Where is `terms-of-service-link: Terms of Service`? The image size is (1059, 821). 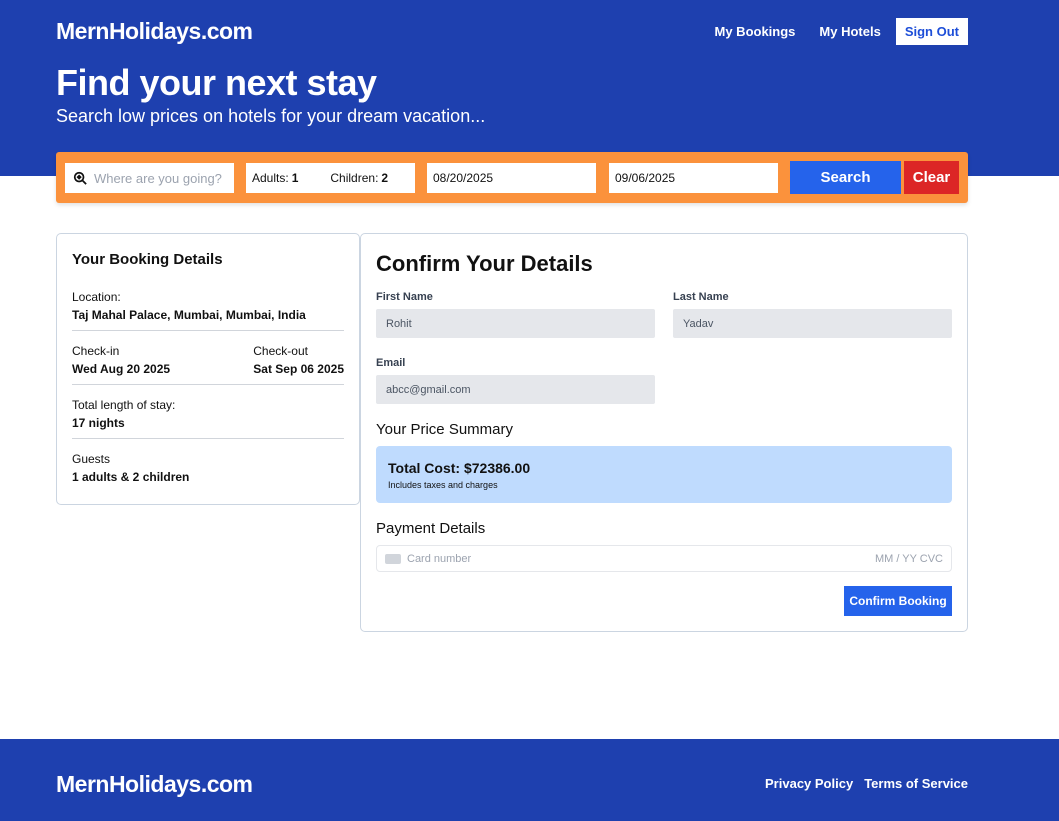 terms-of-service-link: Terms of Service is located at coordinates (916, 783).